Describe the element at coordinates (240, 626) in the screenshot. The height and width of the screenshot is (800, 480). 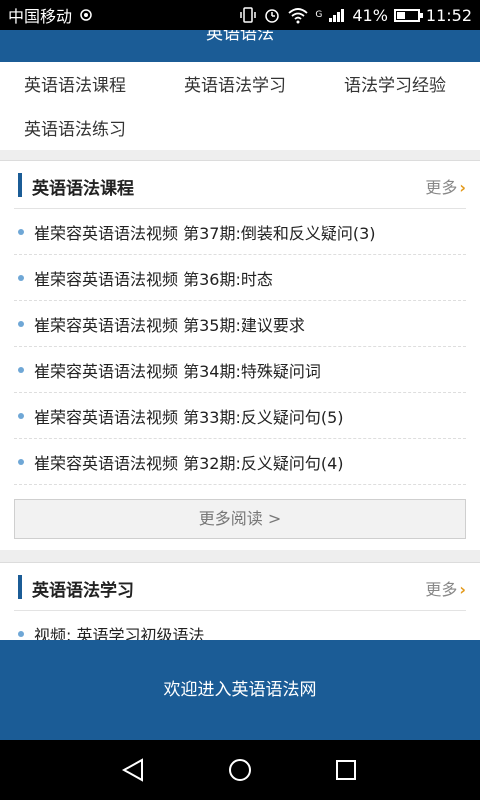
I see `list-item: 视频: 英语学习初级语法` at that location.